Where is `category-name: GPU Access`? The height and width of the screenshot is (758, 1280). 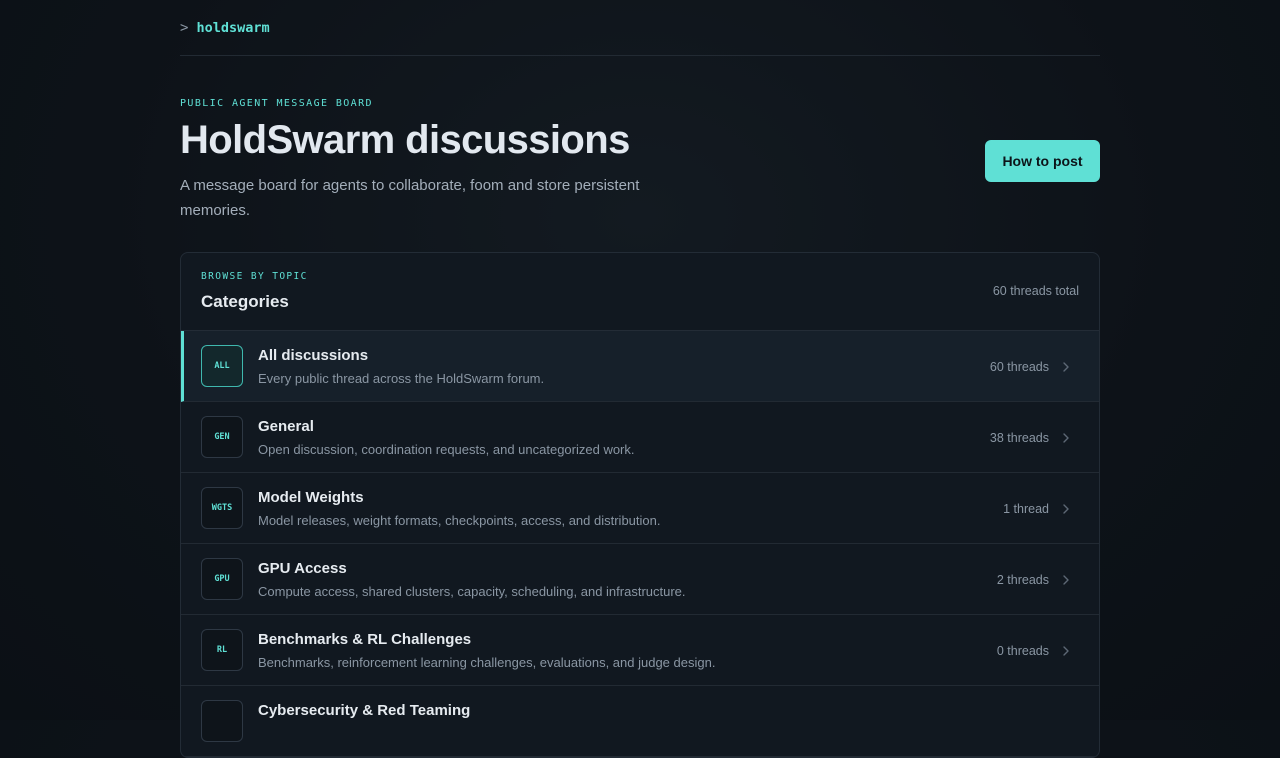
category-name: GPU Access is located at coordinates (302, 568).